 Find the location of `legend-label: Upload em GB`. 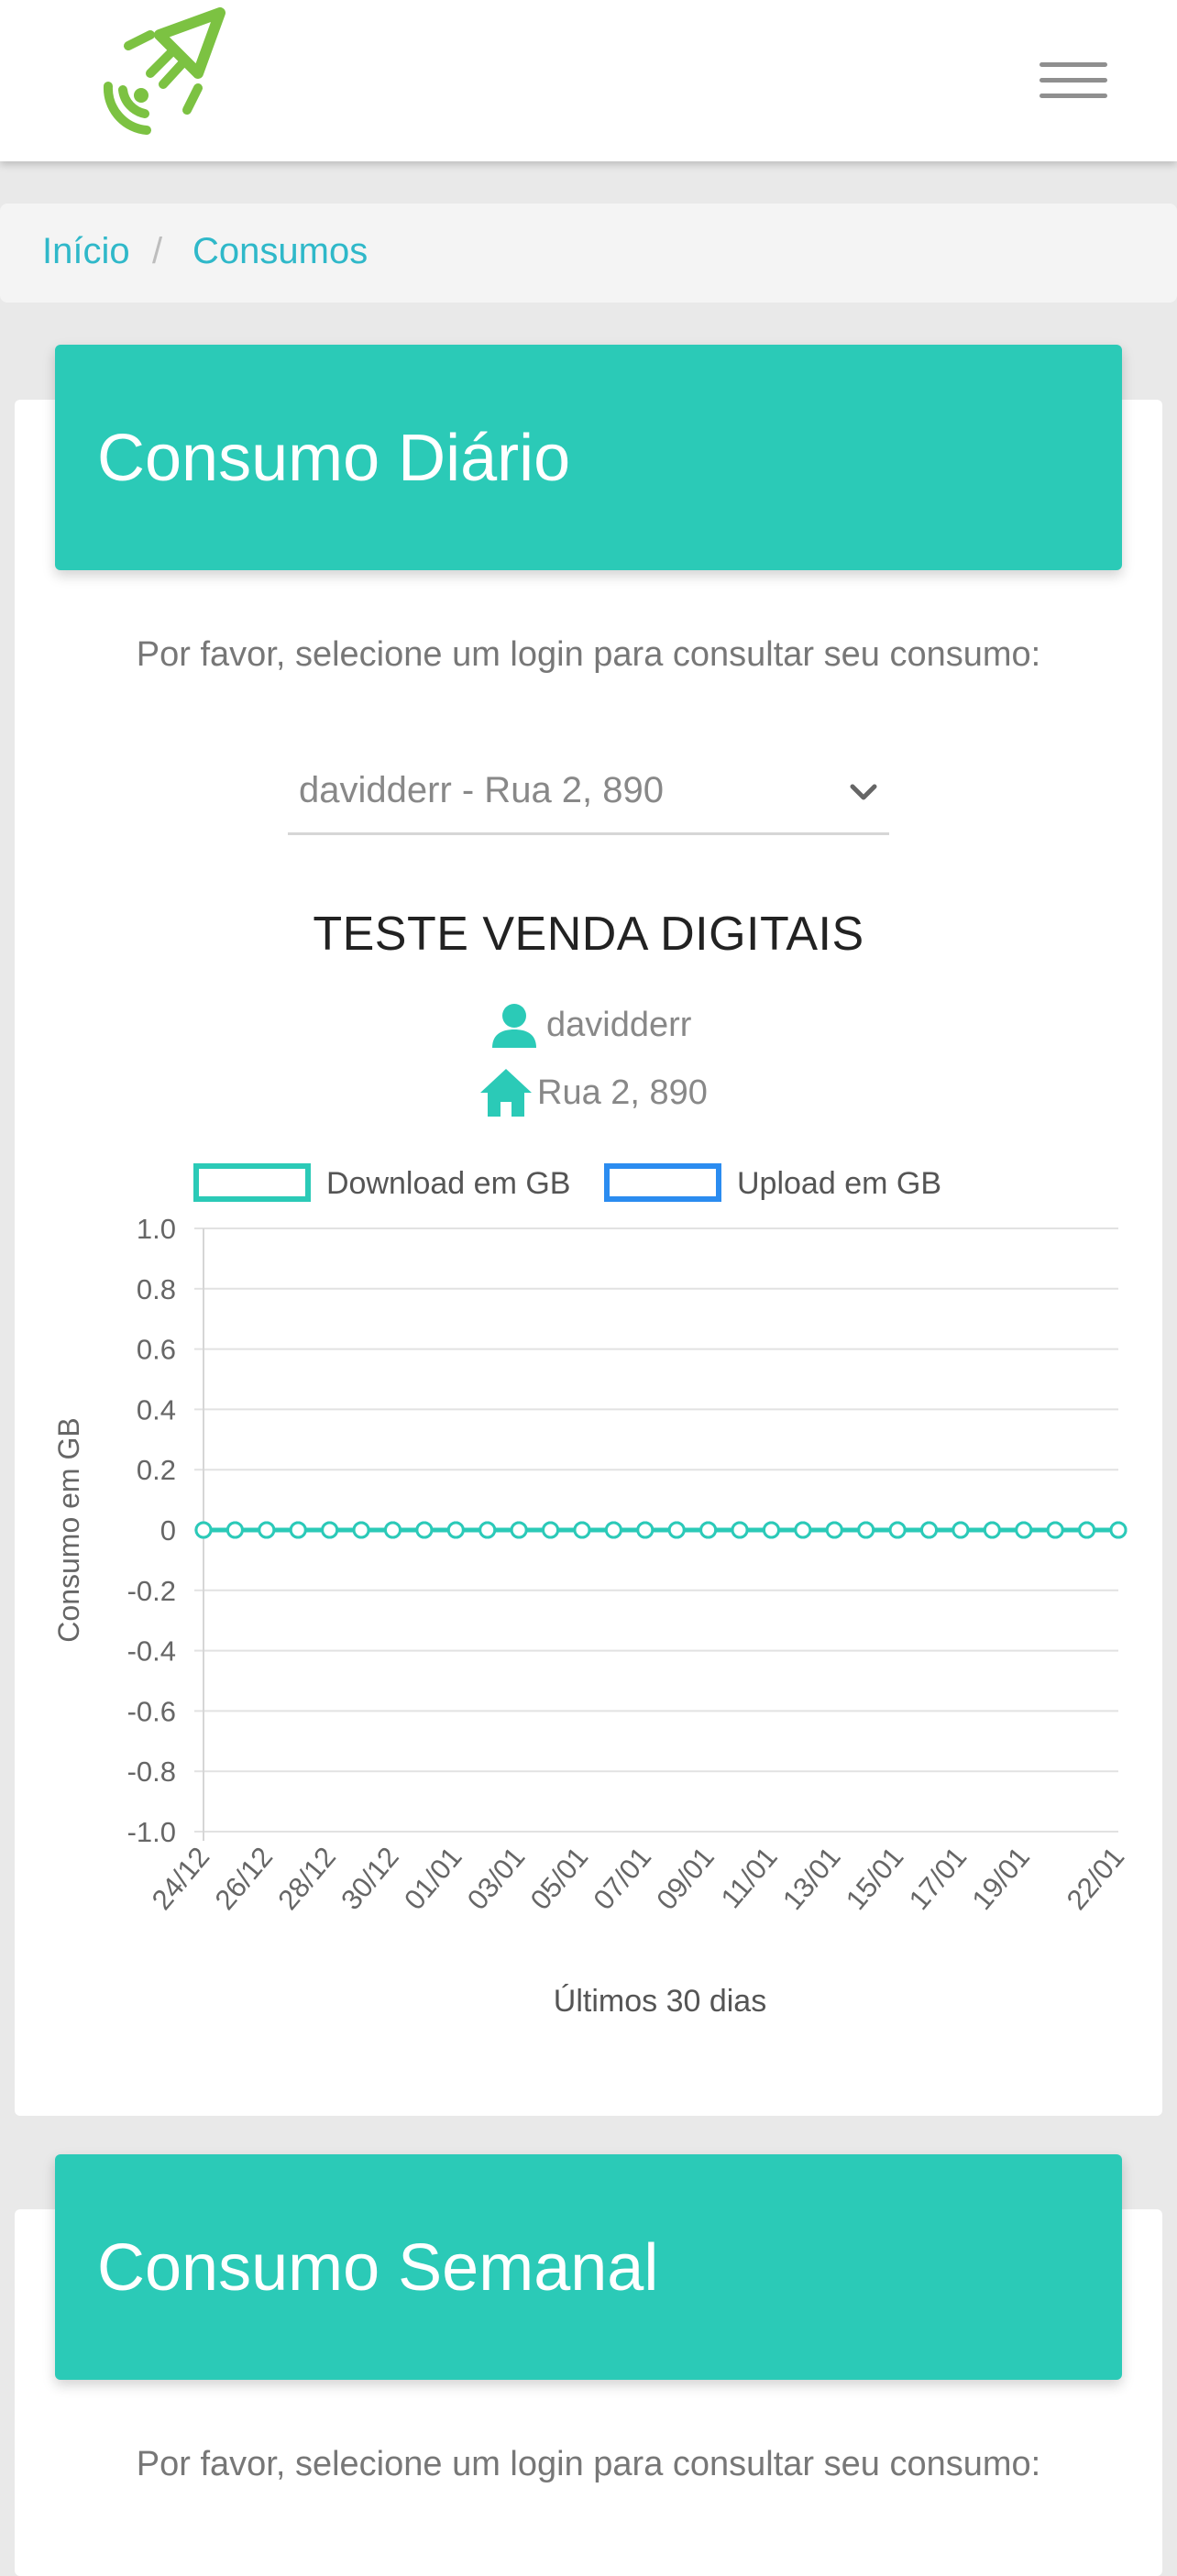

legend-label: Upload em GB is located at coordinates (839, 1183).